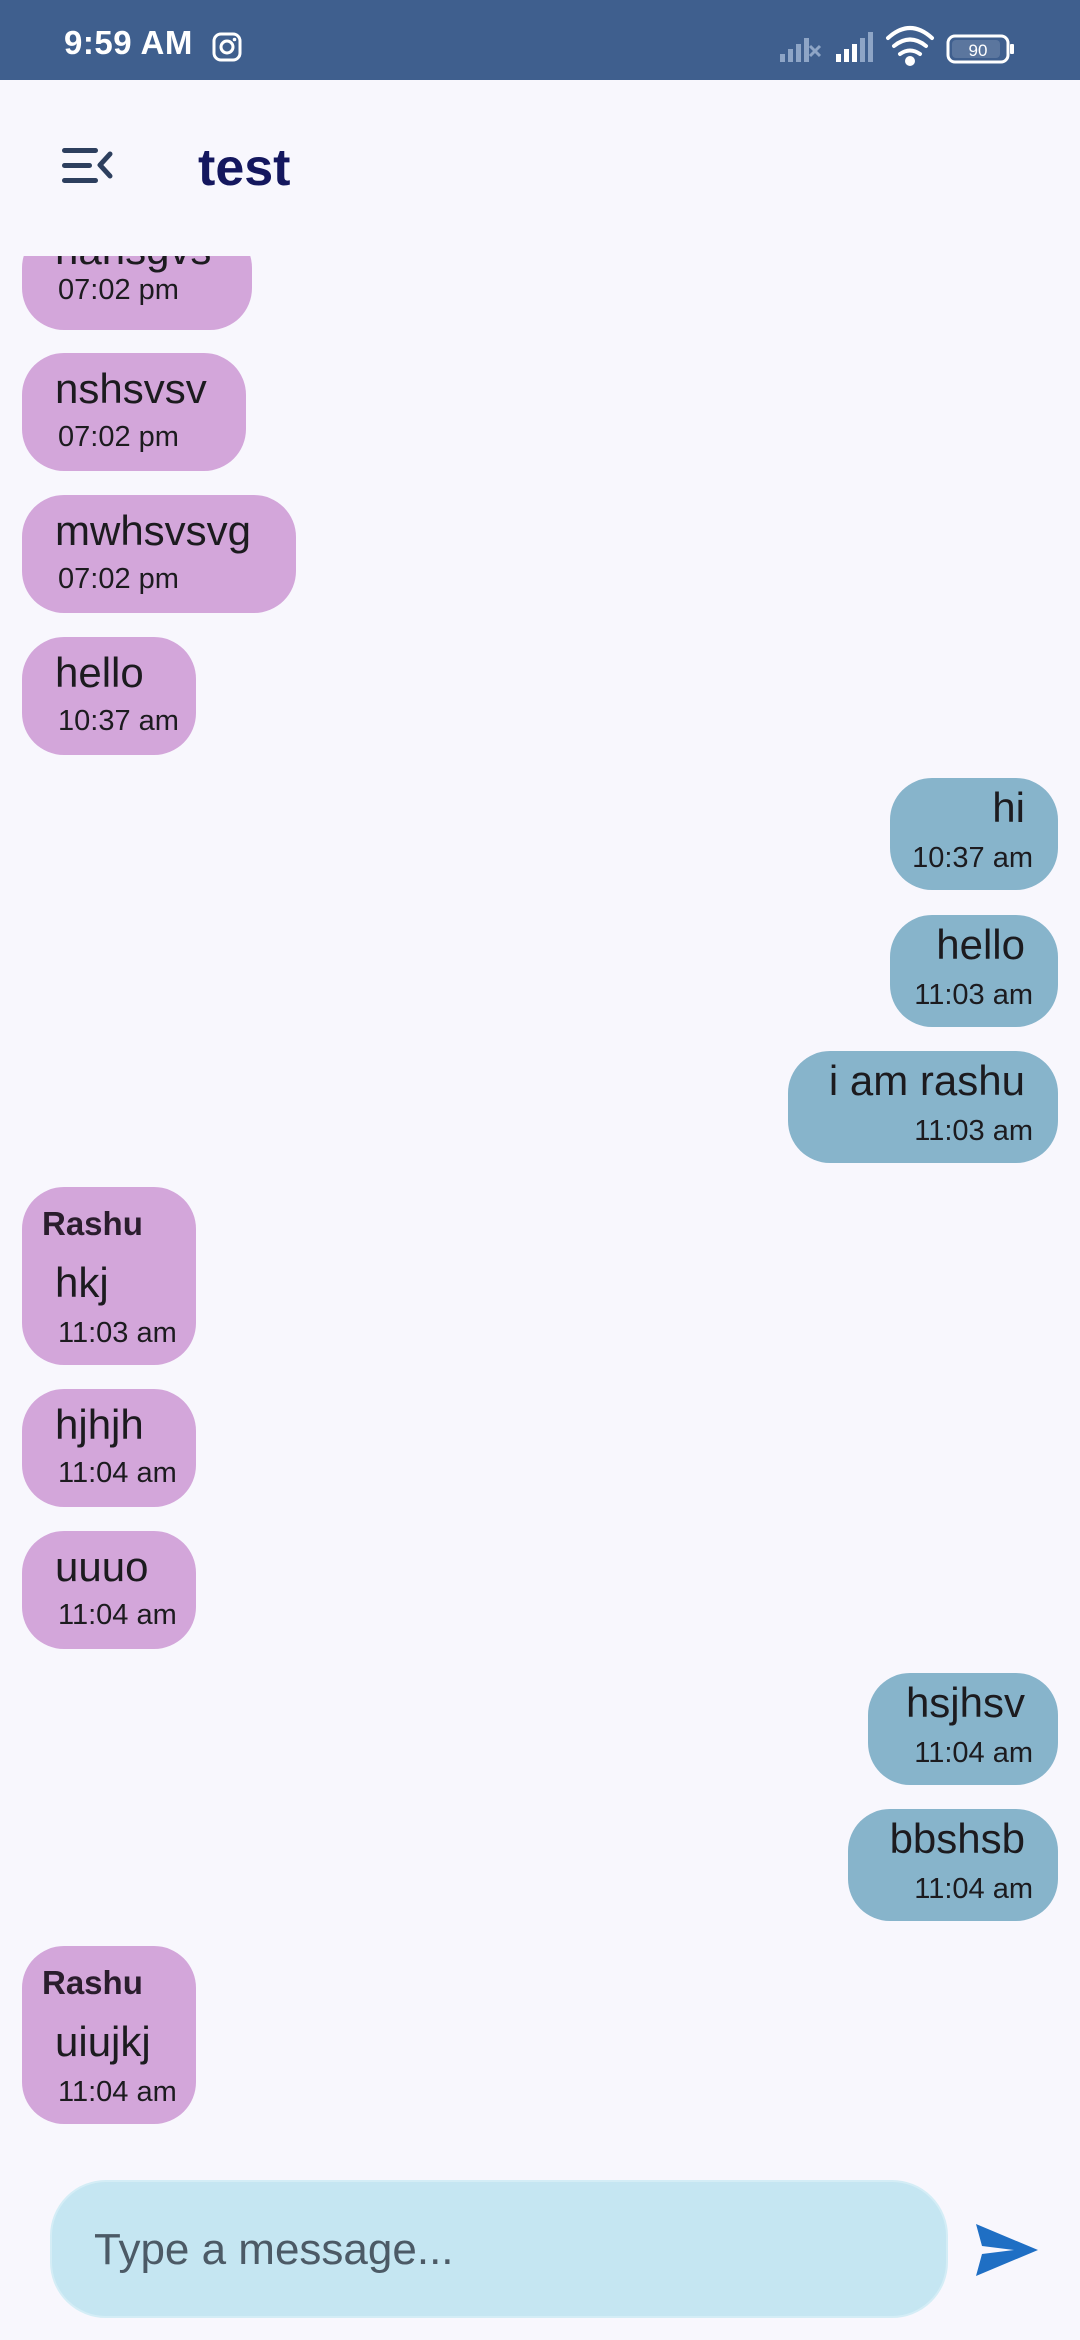  What do you see at coordinates (153, 530) in the screenshot?
I see `message-text: mwhsvsvg` at bounding box center [153, 530].